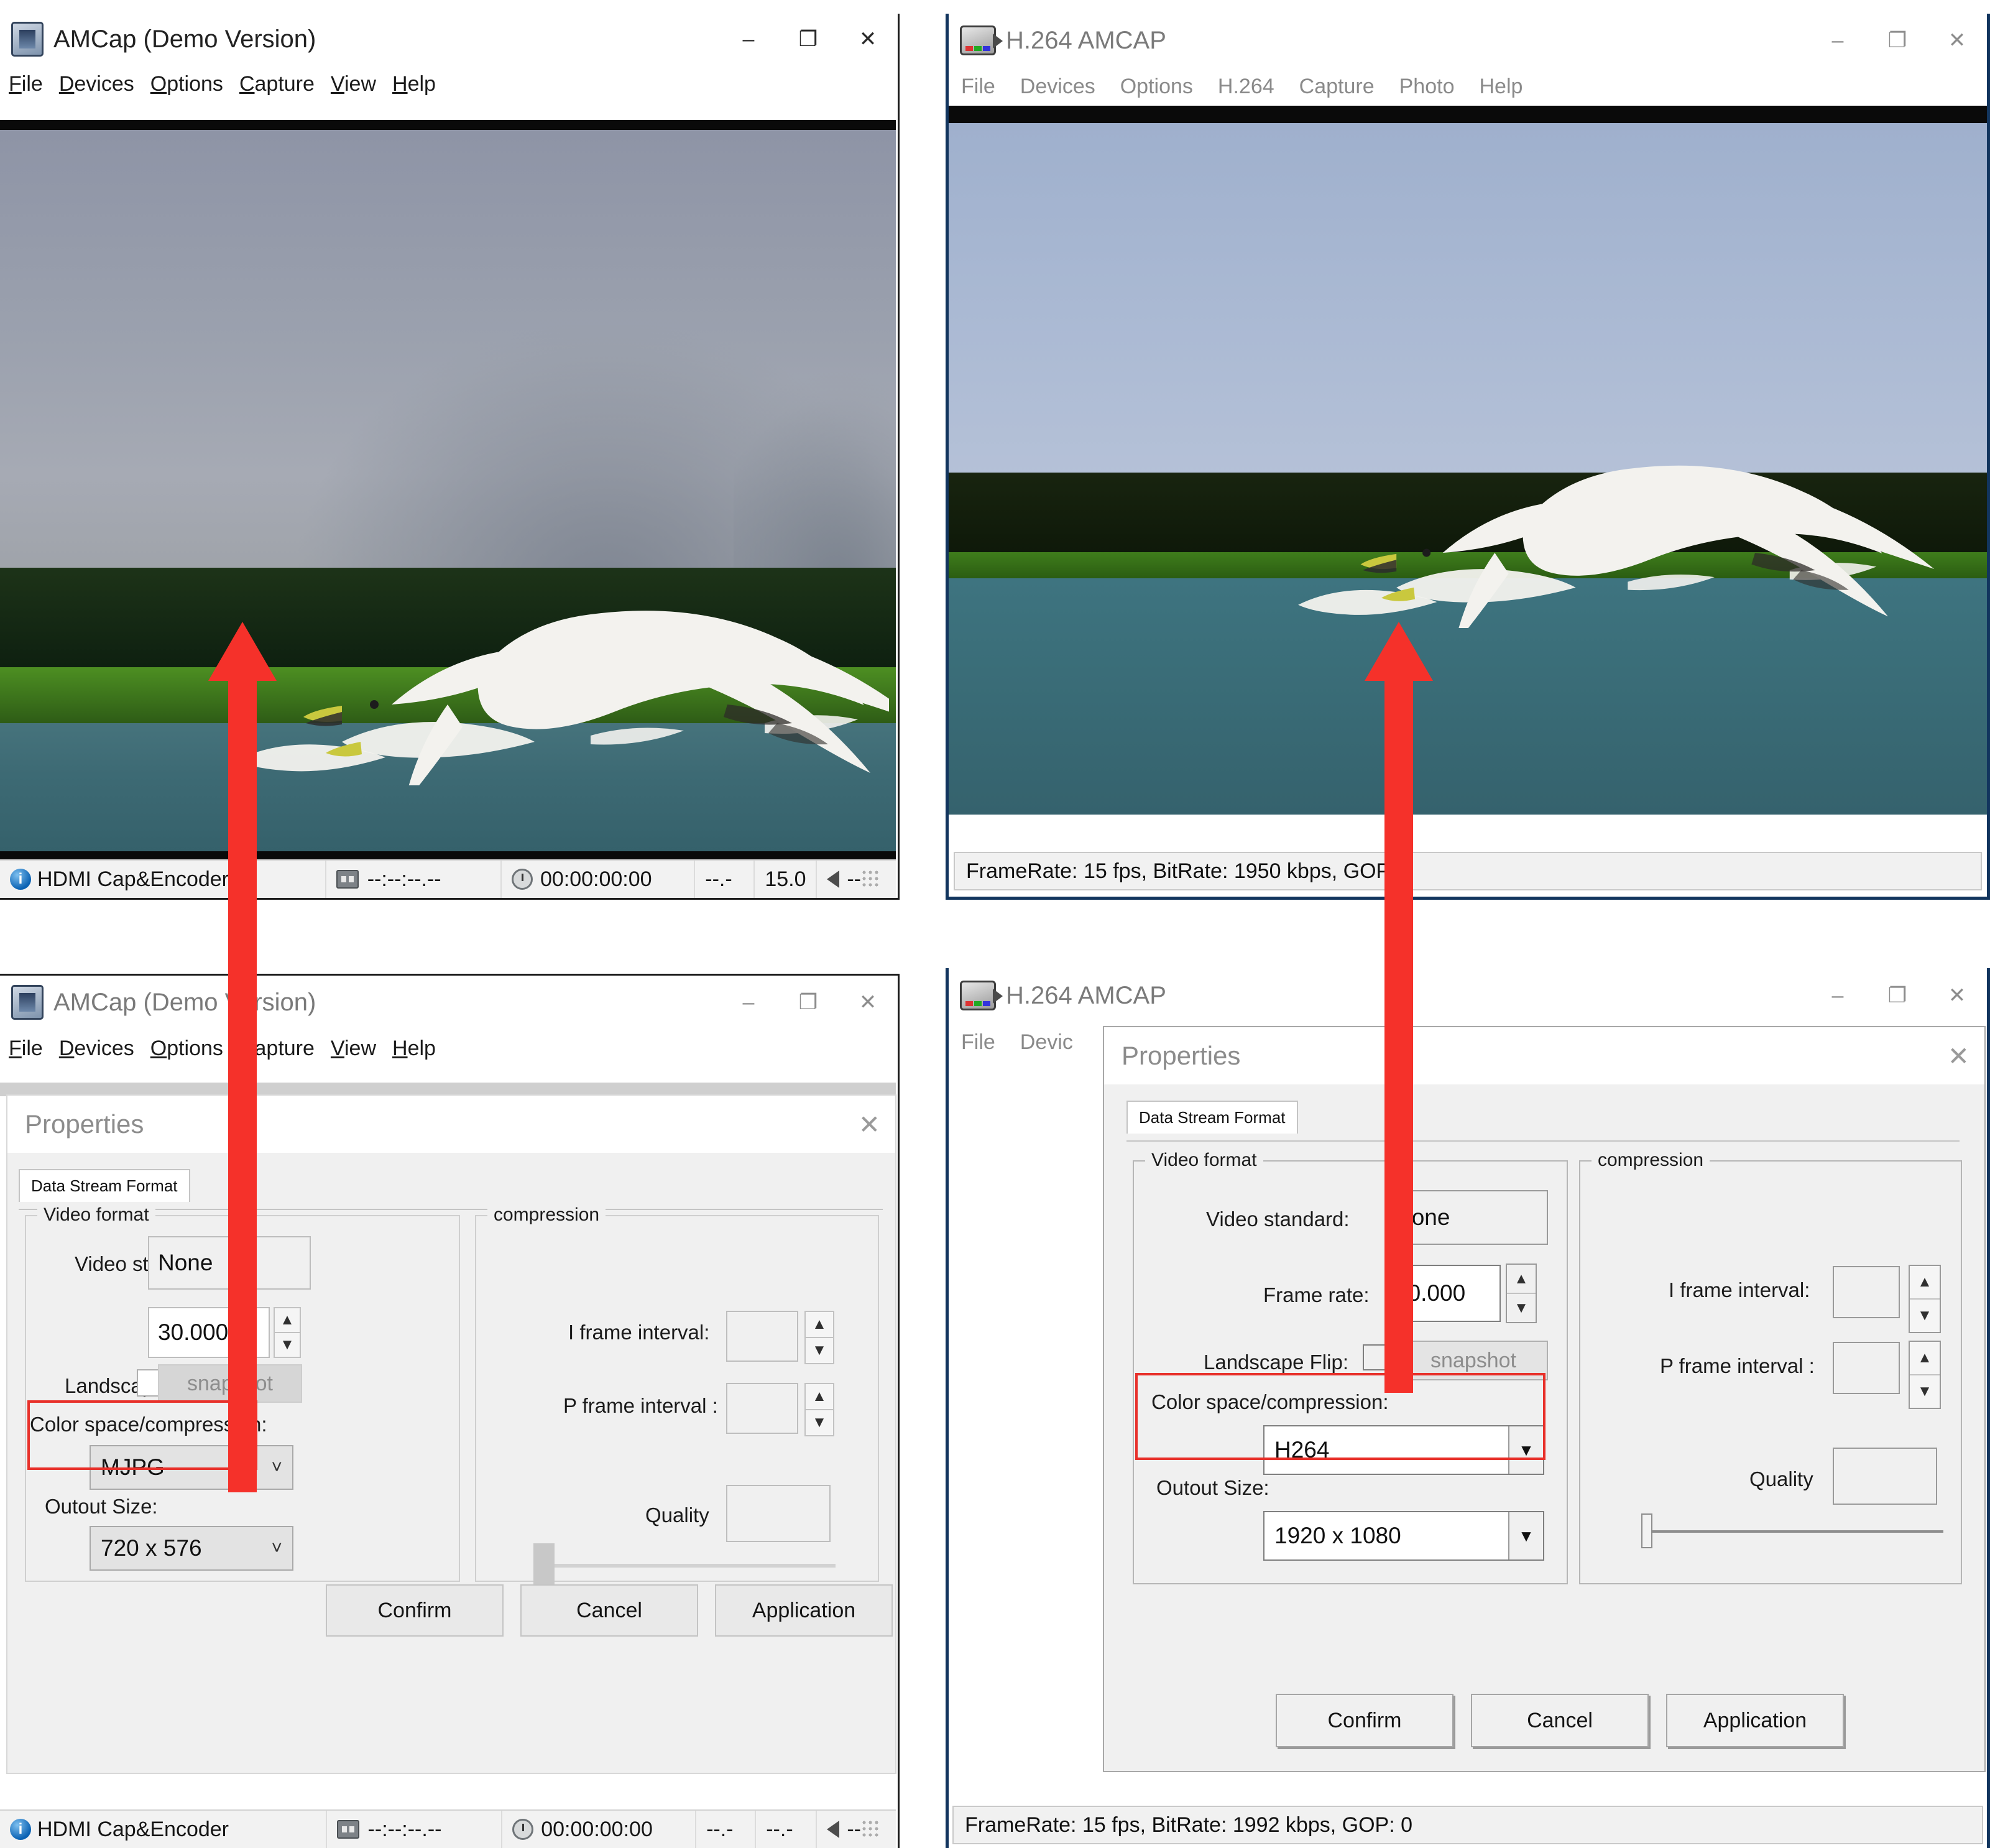 This screenshot has width=1990, height=1848. What do you see at coordinates (1427, 87) in the screenshot?
I see `menu-photo: Photo` at bounding box center [1427, 87].